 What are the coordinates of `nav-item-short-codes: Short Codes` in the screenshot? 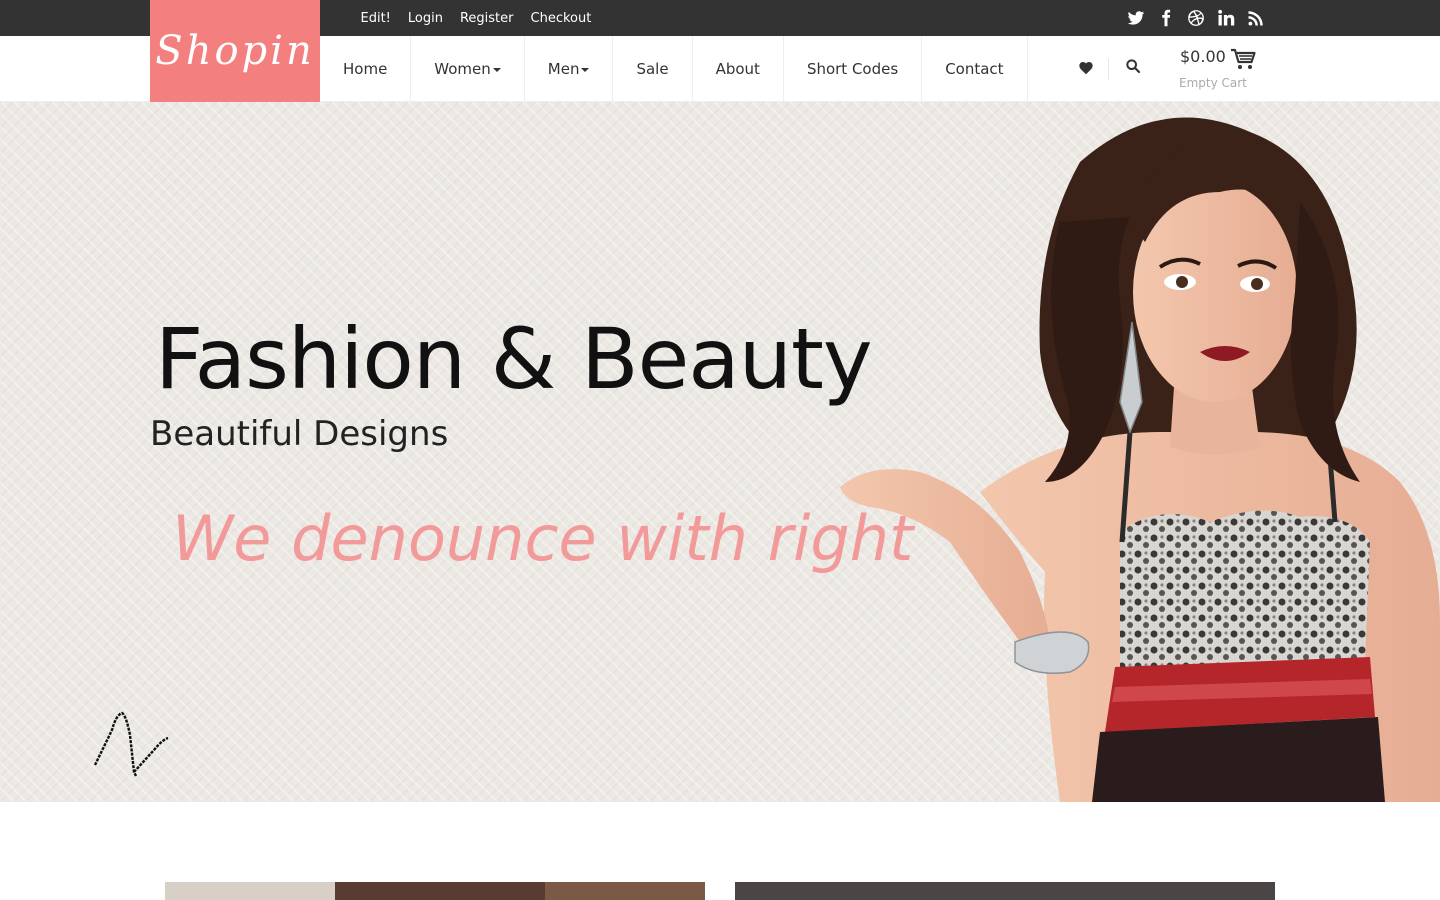 It's located at (853, 69).